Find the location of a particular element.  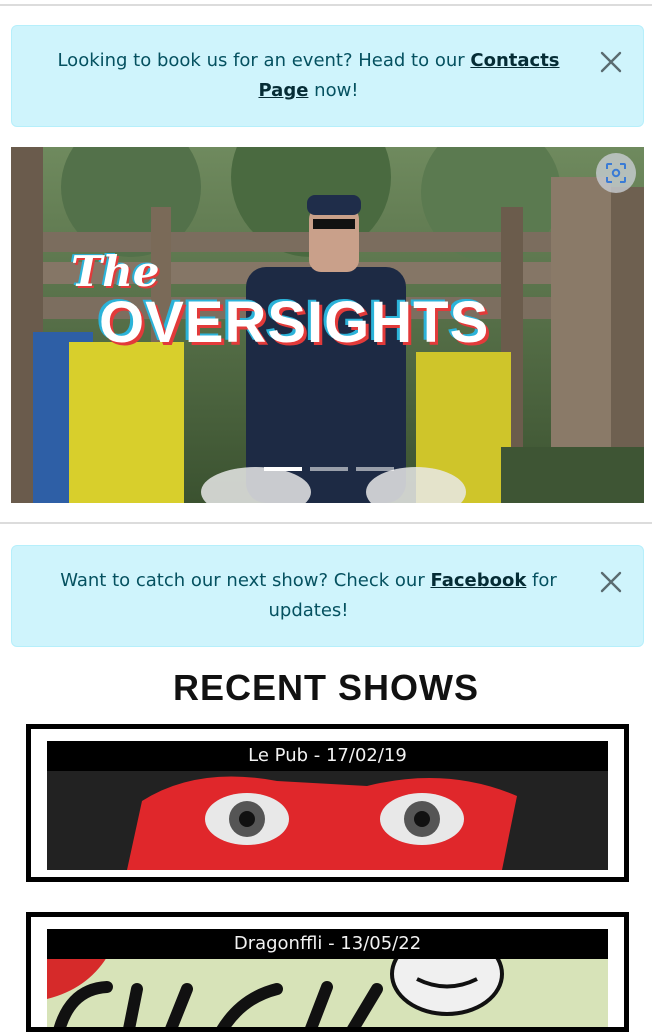

zoom-focus-icon is located at coordinates (616, 173).